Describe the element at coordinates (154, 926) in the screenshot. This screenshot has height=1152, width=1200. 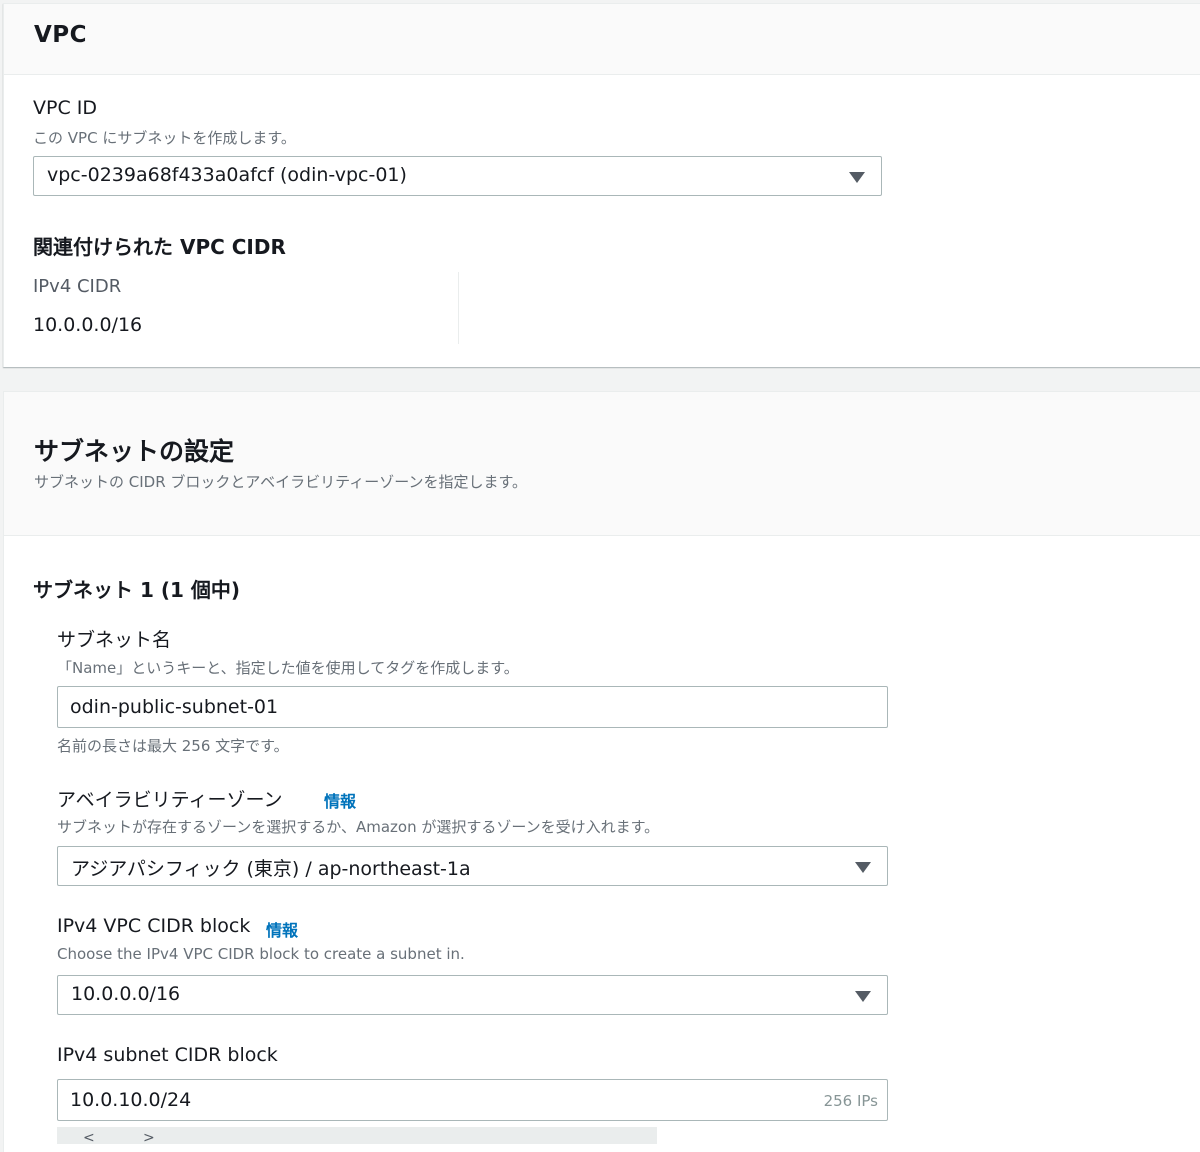
I see `ipv4-vpc-cidr-block-label: IPv4 VPC CIDR block` at that location.